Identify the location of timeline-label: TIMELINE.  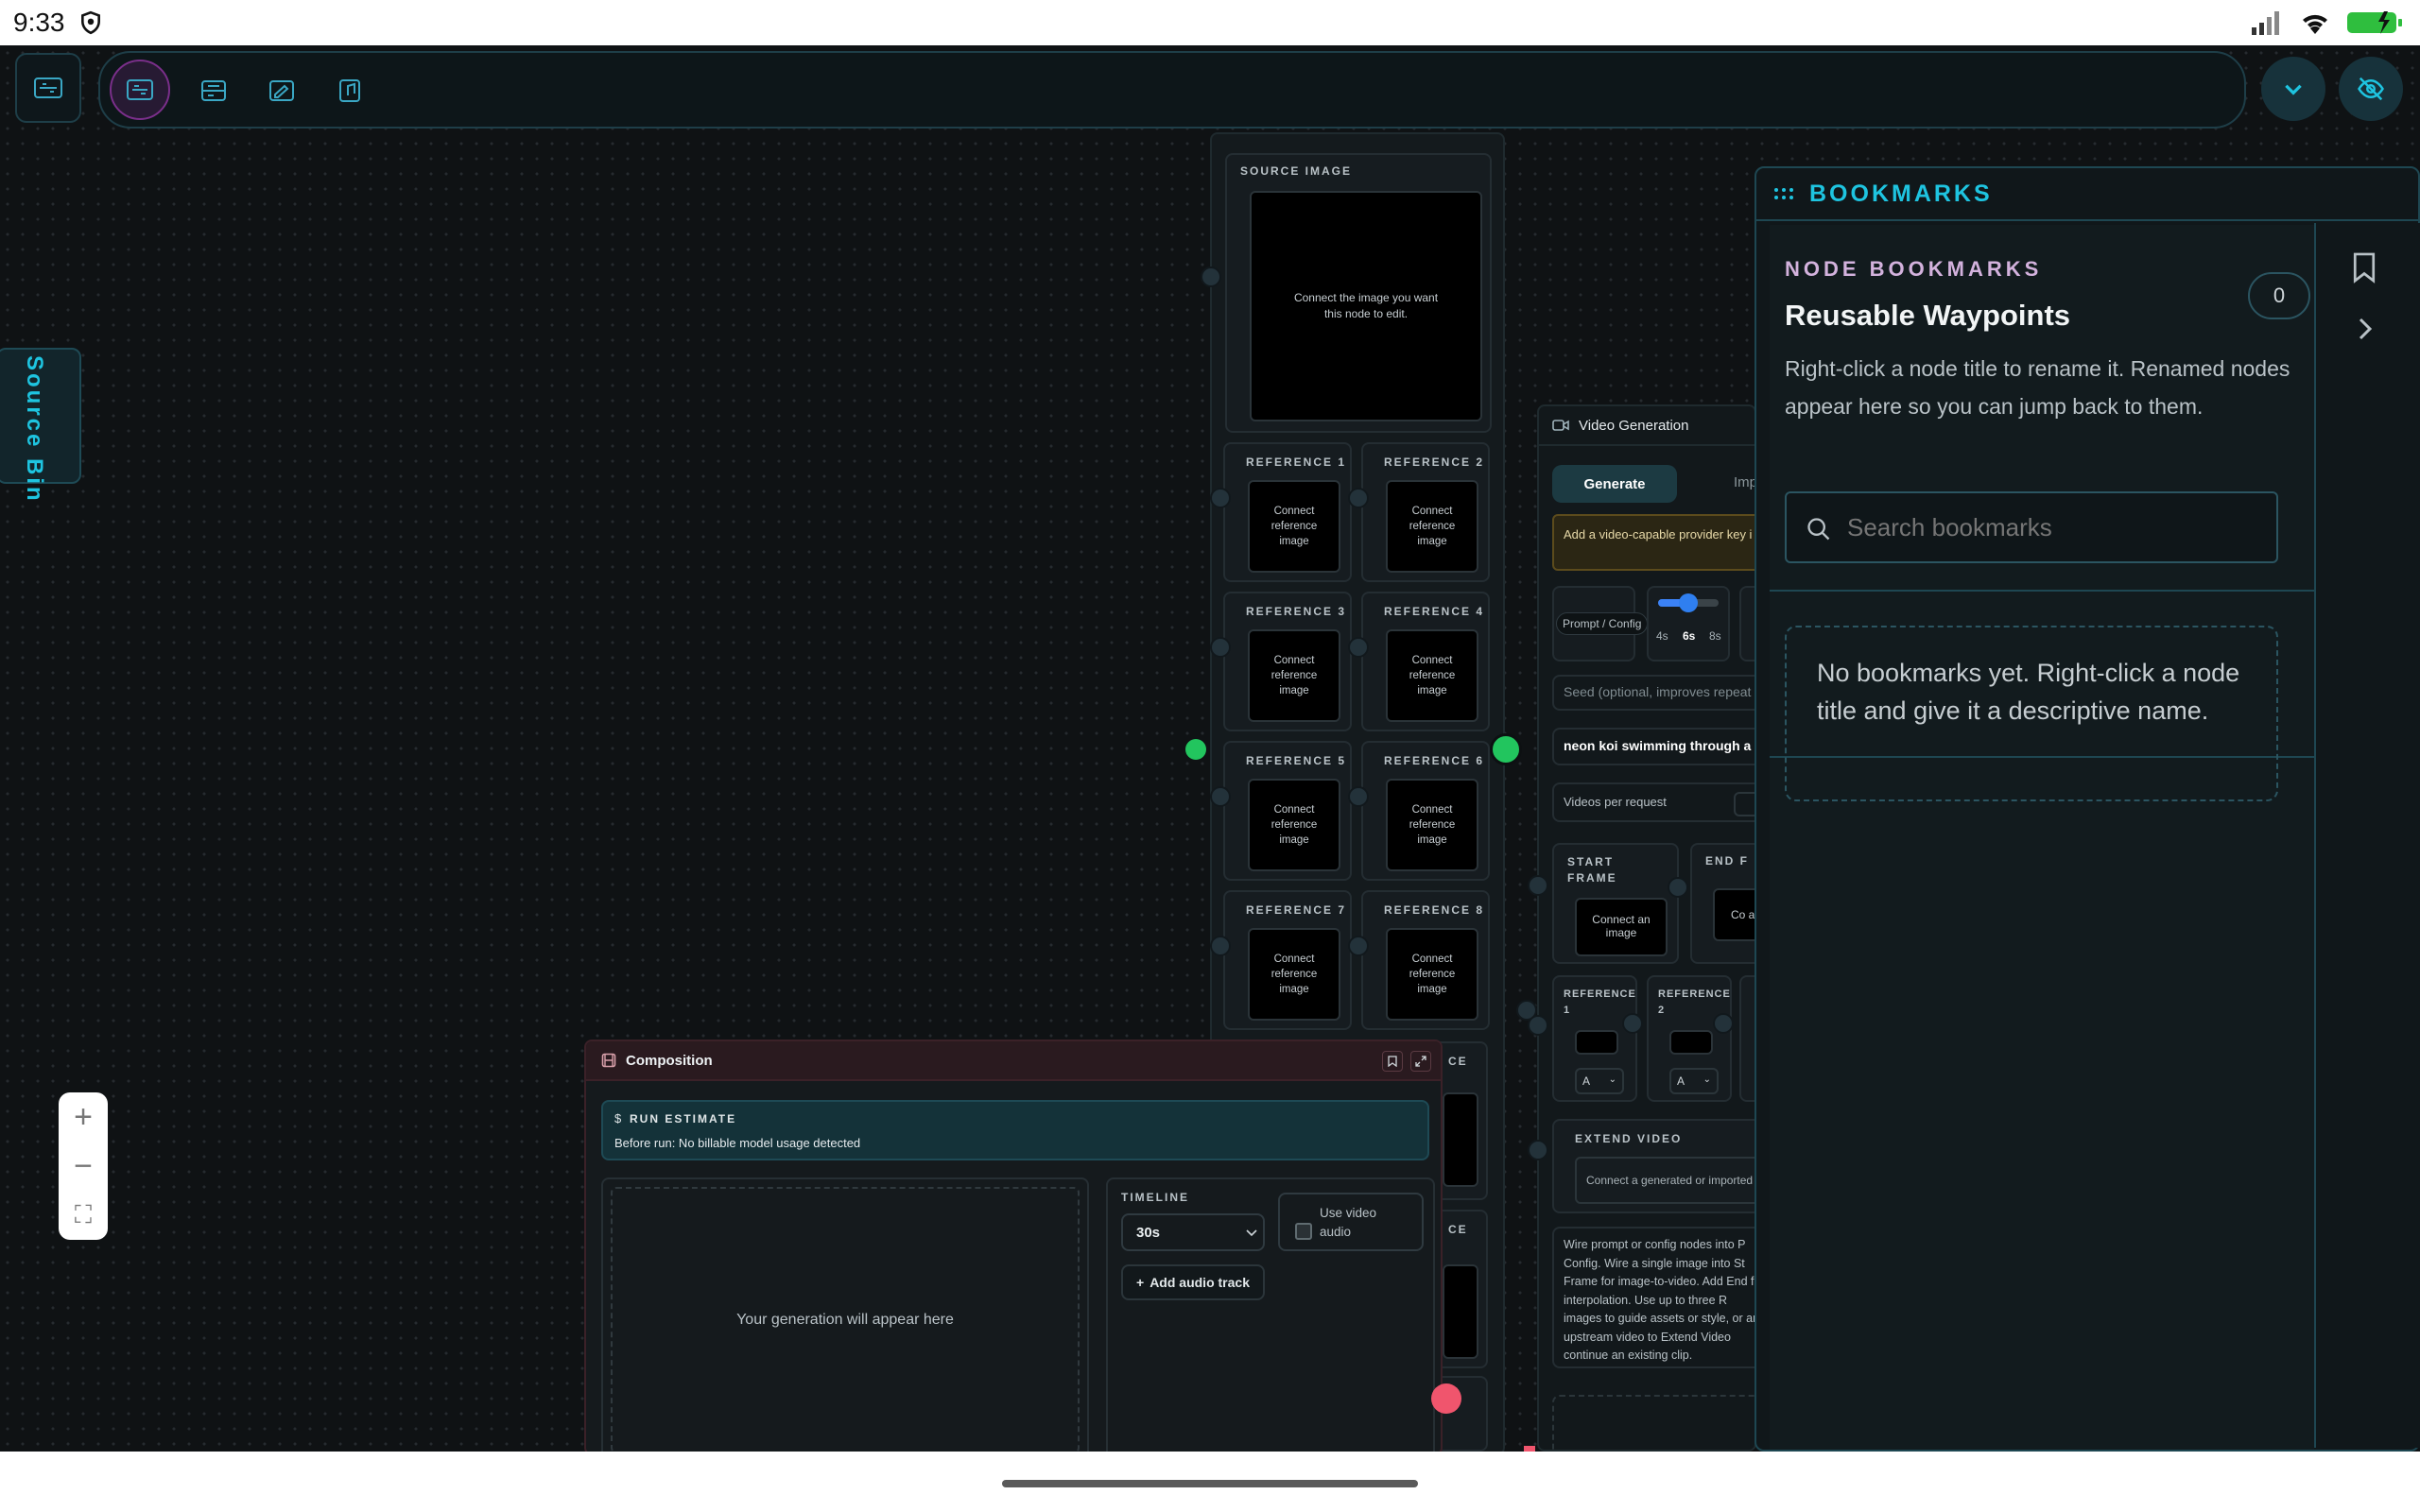
(1155, 1197).